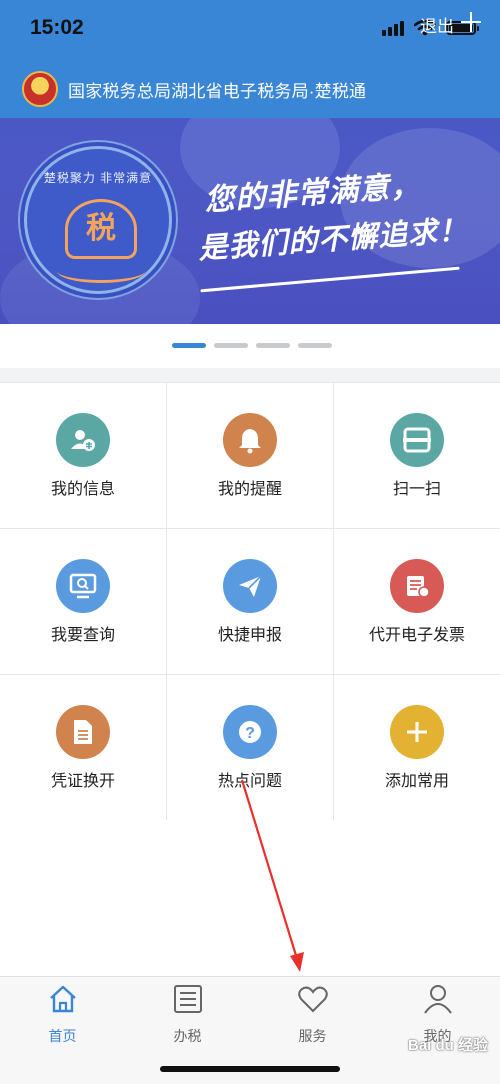 This screenshot has width=500, height=1084. Describe the element at coordinates (437, 24) in the screenshot. I see `logout-button: 退出` at that location.